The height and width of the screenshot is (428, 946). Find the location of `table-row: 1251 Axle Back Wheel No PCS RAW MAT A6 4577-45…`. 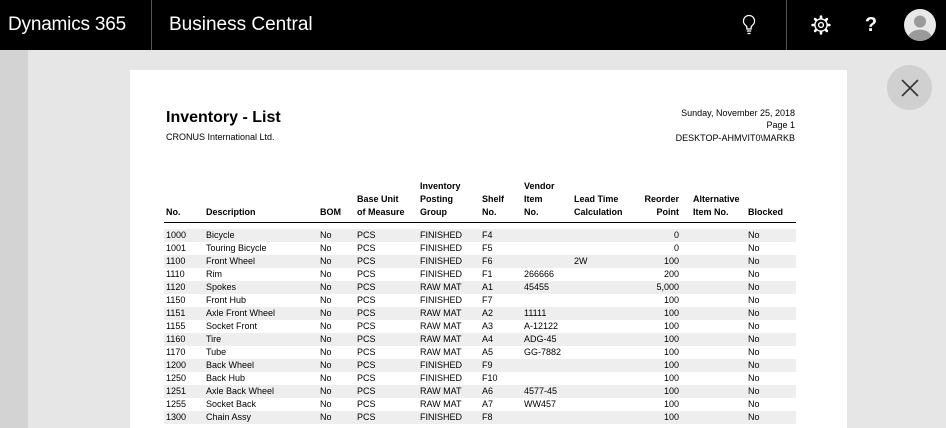

table-row: 1251 Axle Back Wheel No PCS RAW MAT A6 4577-45… is located at coordinates (480, 391).